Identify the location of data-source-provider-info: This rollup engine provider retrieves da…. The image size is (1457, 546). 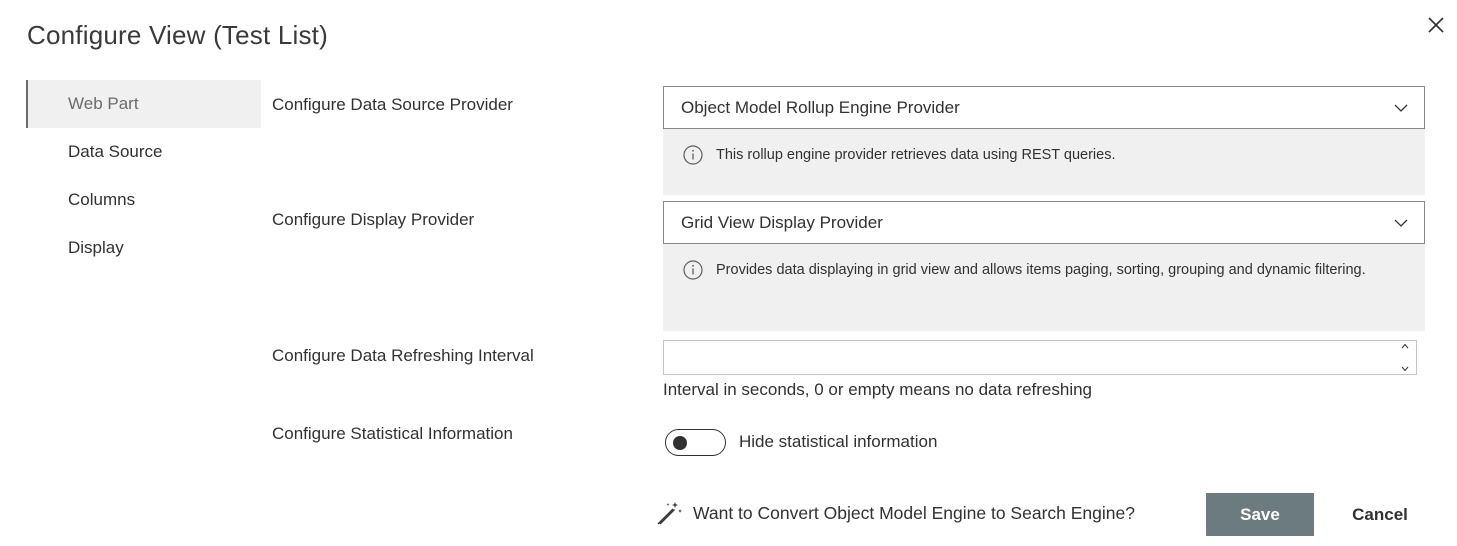
(1044, 162).